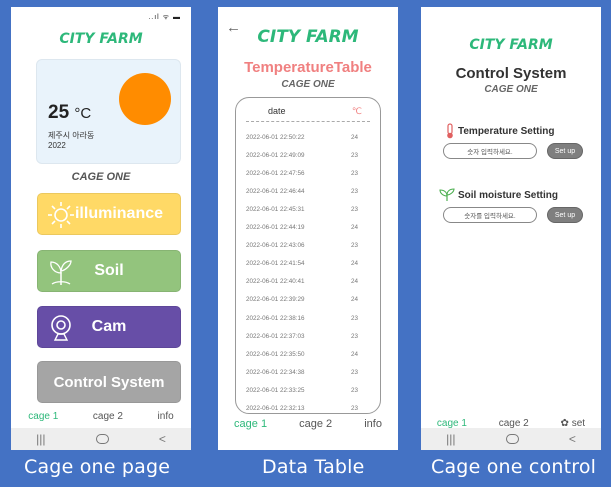 The image size is (611, 487). Describe the element at coordinates (275, 155) in the screenshot. I see `row-date: 2022-06-01 22:49:09` at that location.